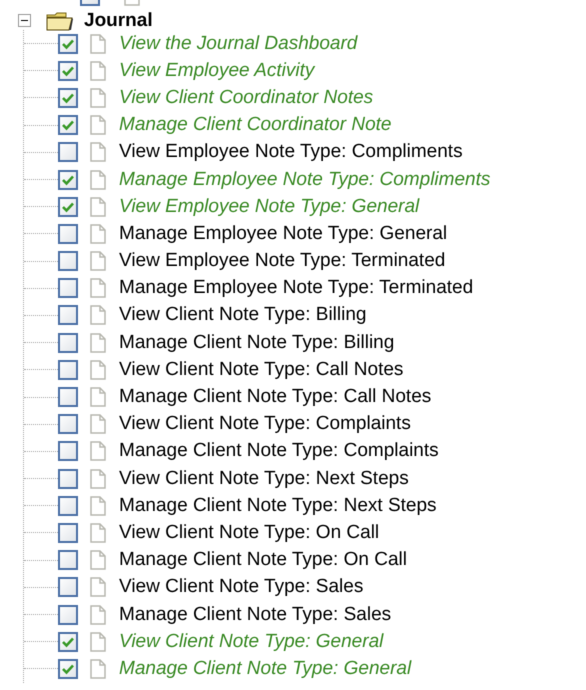  I want to click on permission-label: View Employee Activity, so click(216, 71).